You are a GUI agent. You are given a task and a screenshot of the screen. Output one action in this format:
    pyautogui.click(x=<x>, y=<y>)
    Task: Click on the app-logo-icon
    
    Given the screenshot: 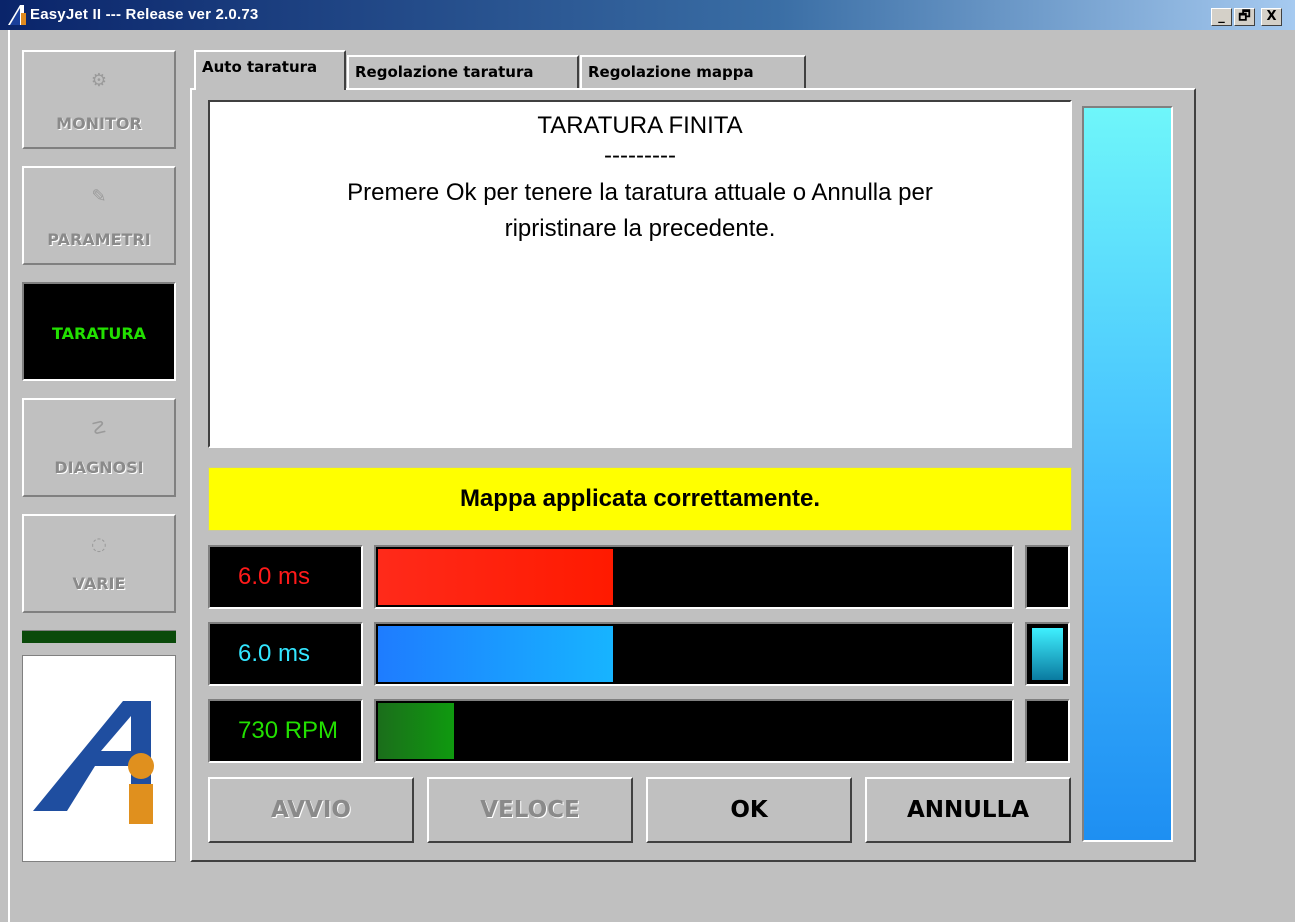 What is the action you would take?
    pyautogui.click(x=17, y=15)
    